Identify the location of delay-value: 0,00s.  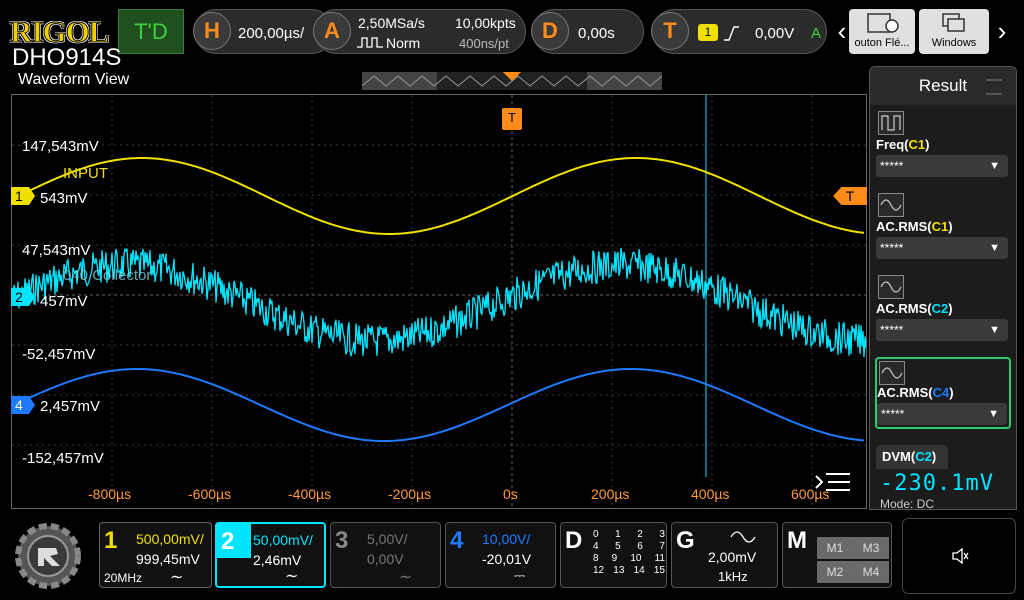
(596, 33).